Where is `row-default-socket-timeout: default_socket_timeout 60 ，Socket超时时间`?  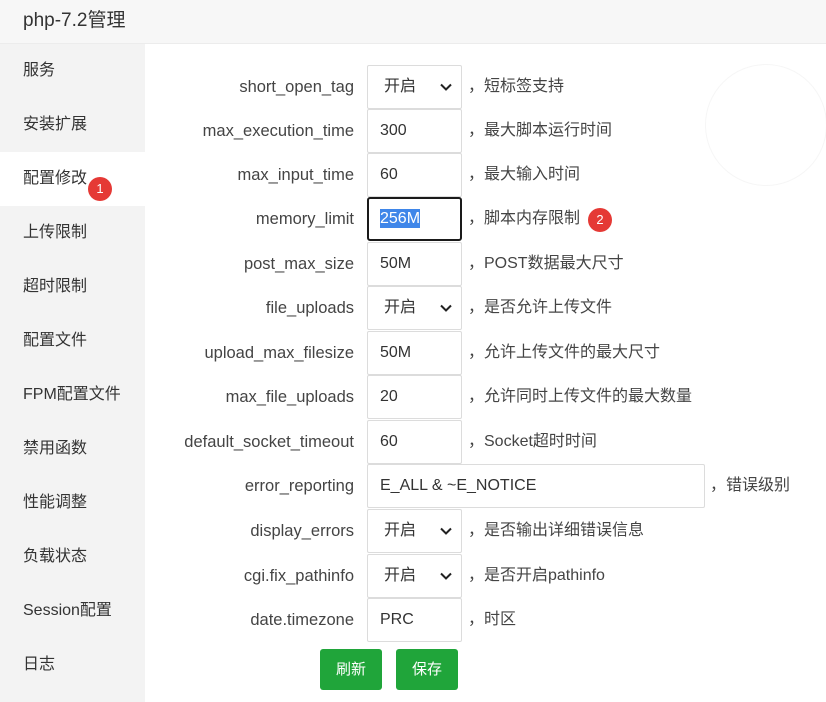
row-default-socket-timeout: default_socket_timeout 60 ，Socket超时时间 is located at coordinates (485, 442).